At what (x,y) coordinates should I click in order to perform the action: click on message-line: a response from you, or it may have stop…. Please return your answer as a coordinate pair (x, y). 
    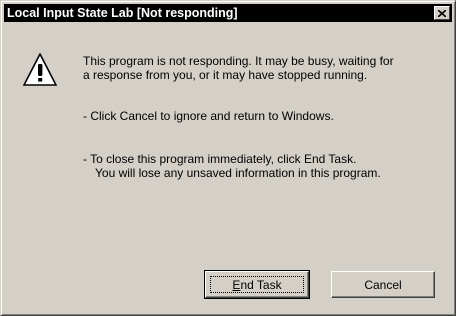
    Looking at the image, I should click on (225, 75).